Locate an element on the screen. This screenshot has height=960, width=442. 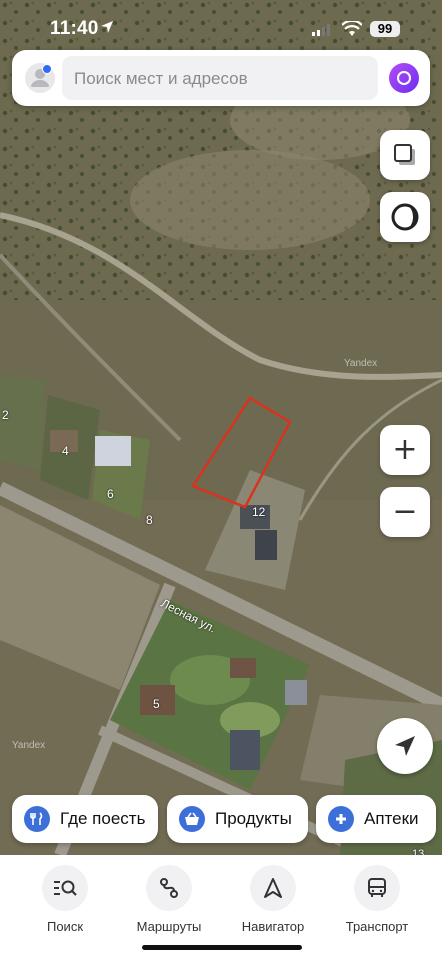
house-number-4: 4 is located at coordinates (65, 451).